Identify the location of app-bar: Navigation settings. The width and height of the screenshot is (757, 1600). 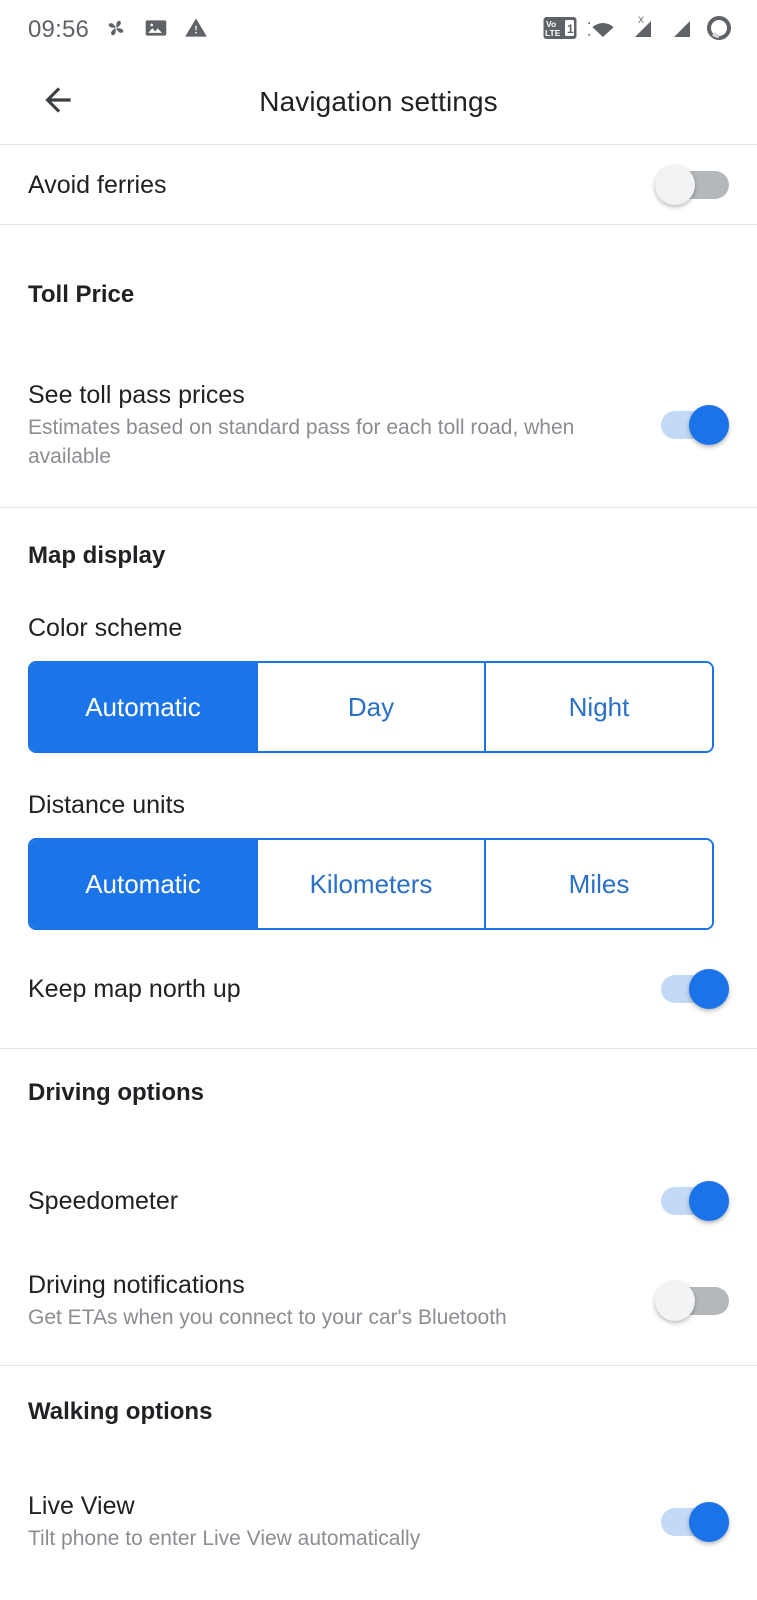
(378, 102).